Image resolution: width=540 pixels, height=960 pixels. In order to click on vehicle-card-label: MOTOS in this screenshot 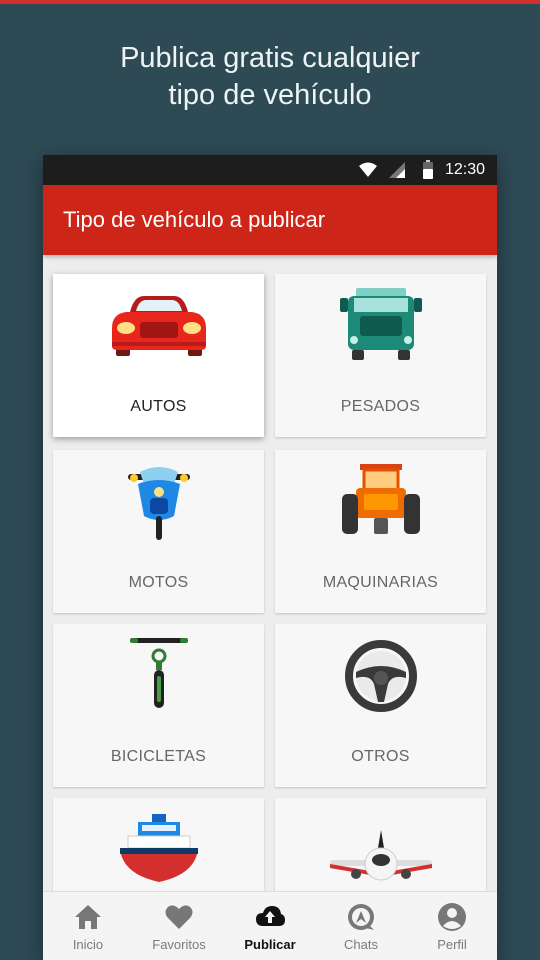, I will do `click(158, 582)`.